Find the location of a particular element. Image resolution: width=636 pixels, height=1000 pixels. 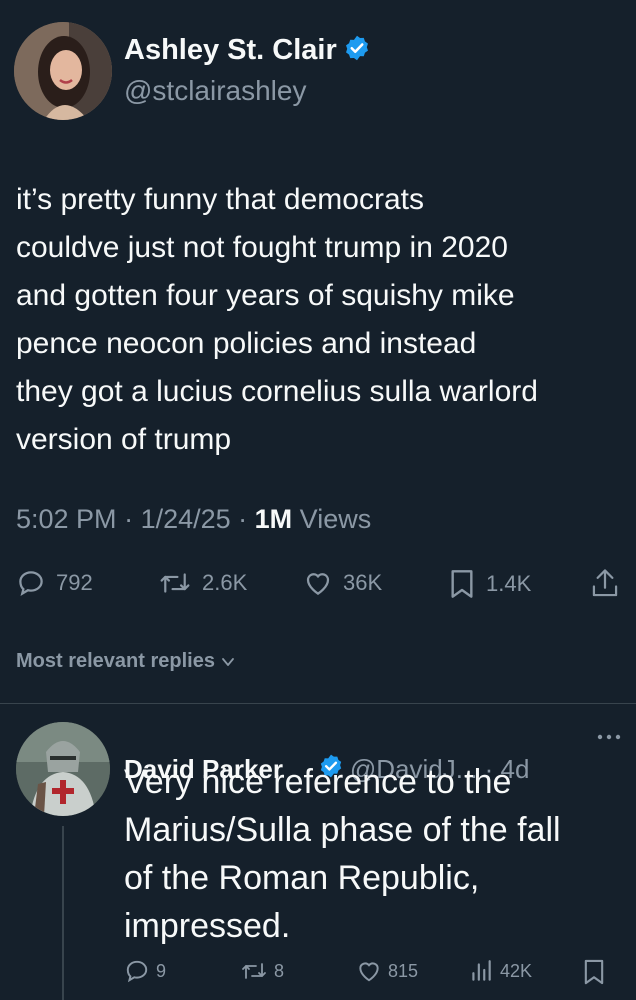

reply-author-avatar is located at coordinates (63, 769).